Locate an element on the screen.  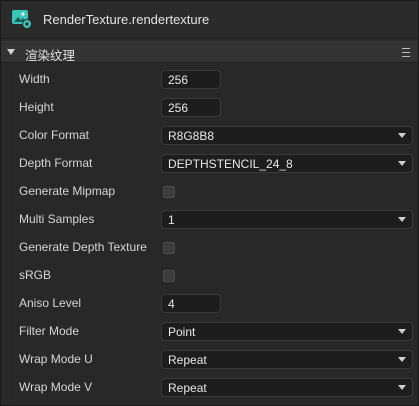
row-wrap-mode-u: Wrap Mode U Repeat is located at coordinates (213, 359).